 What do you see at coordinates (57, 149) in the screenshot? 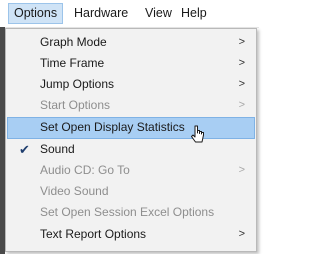
I see `menu-item-label: Sound` at bounding box center [57, 149].